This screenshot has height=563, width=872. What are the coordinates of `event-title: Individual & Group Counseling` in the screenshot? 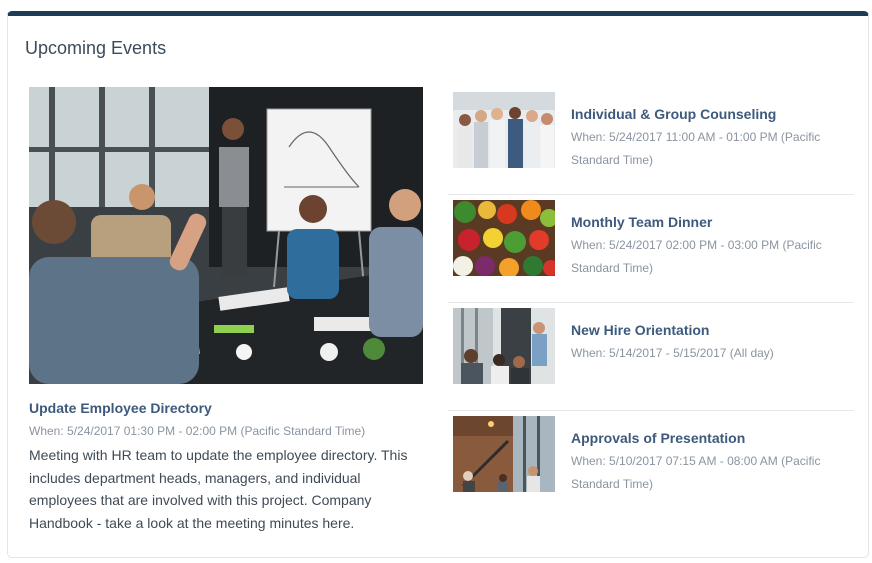 It's located at (673, 114).